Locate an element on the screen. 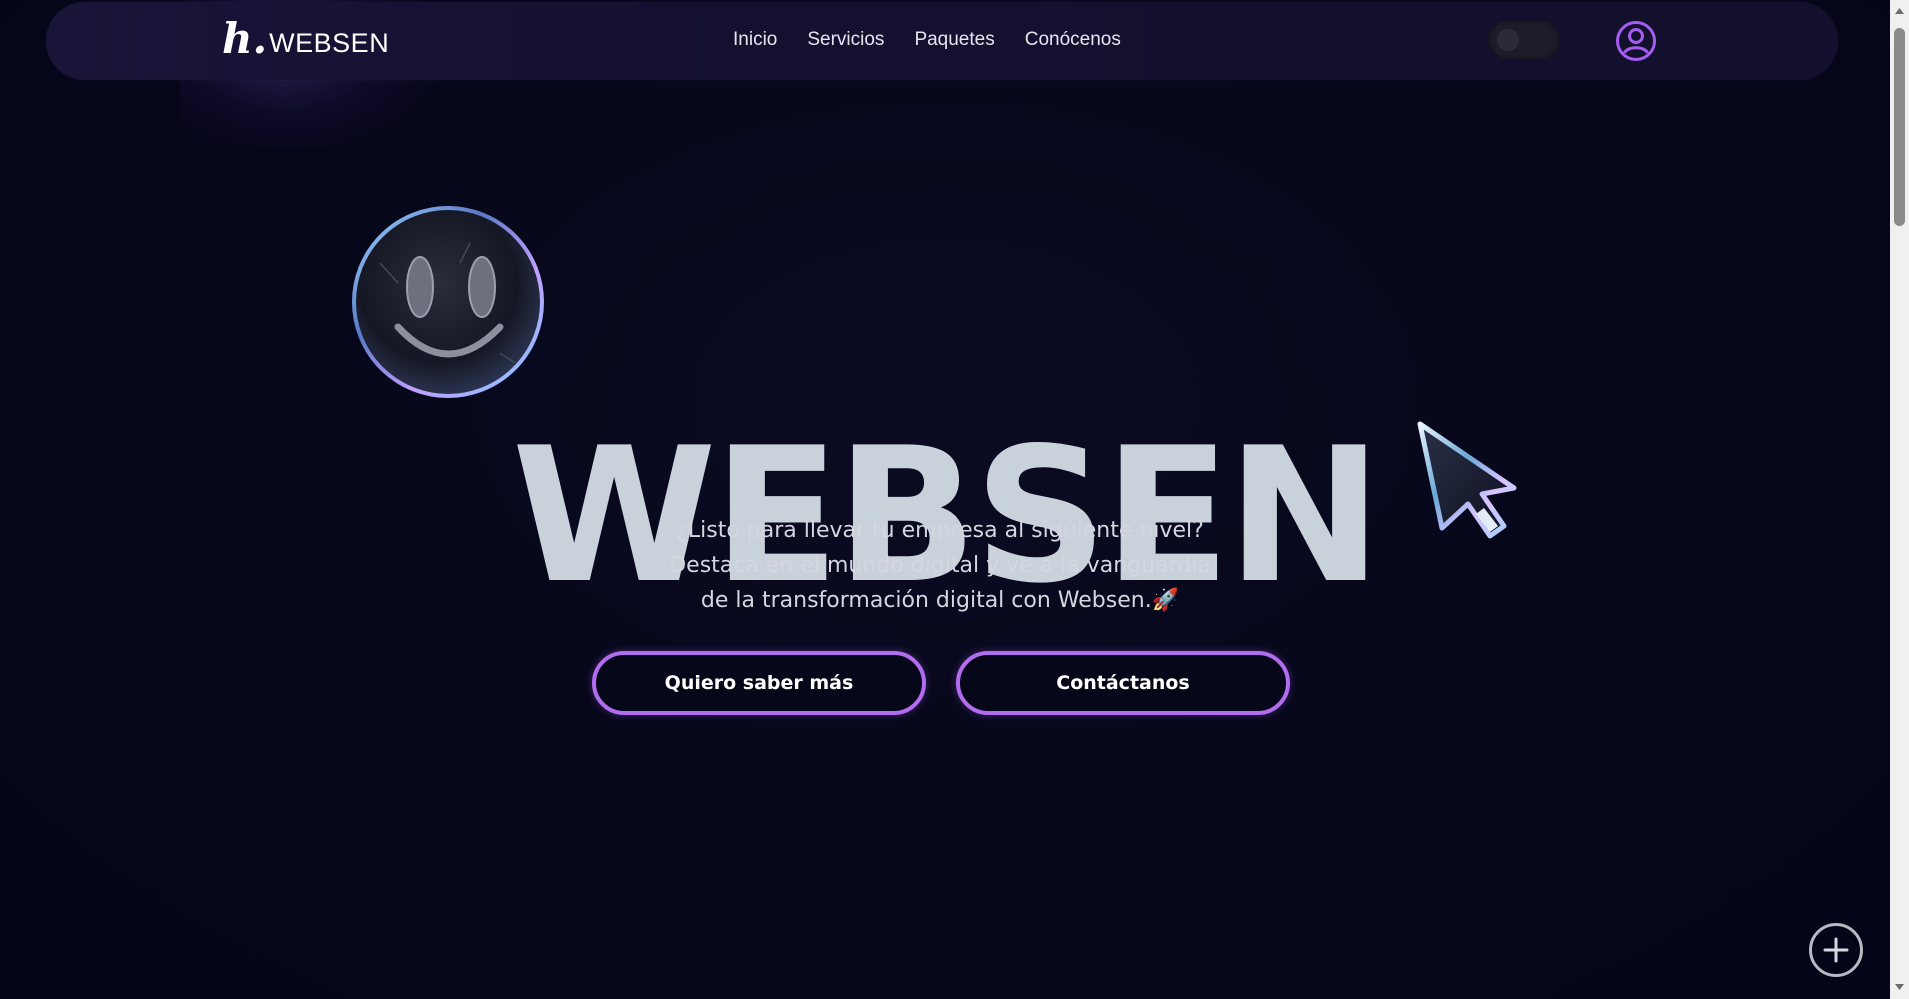 This screenshot has height=999, width=1909. brand-logo: h. WEBSEN is located at coordinates (305, 39).